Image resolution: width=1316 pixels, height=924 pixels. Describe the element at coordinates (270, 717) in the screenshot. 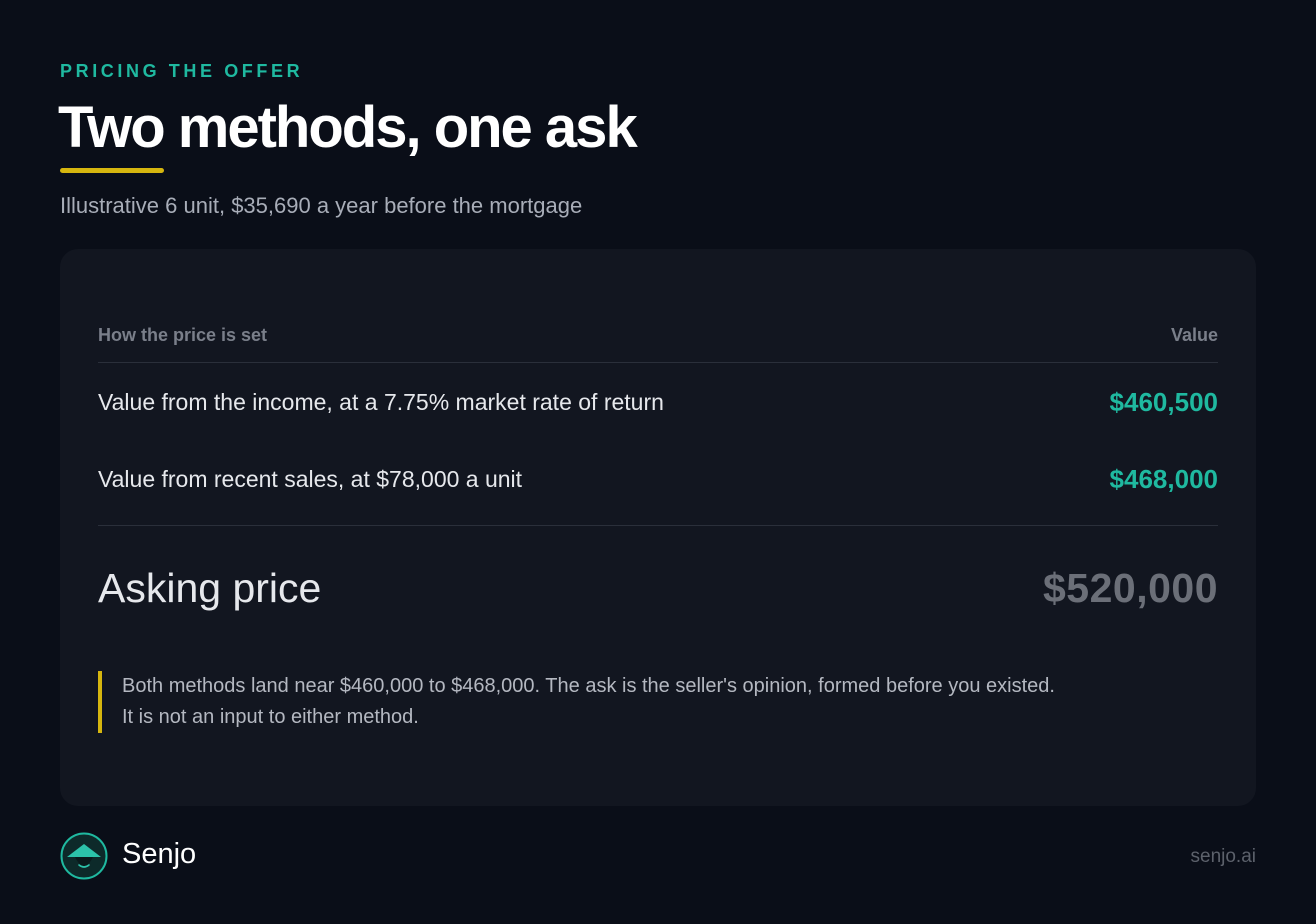

I see `note-line-2: It is not an input to either method.` at that location.